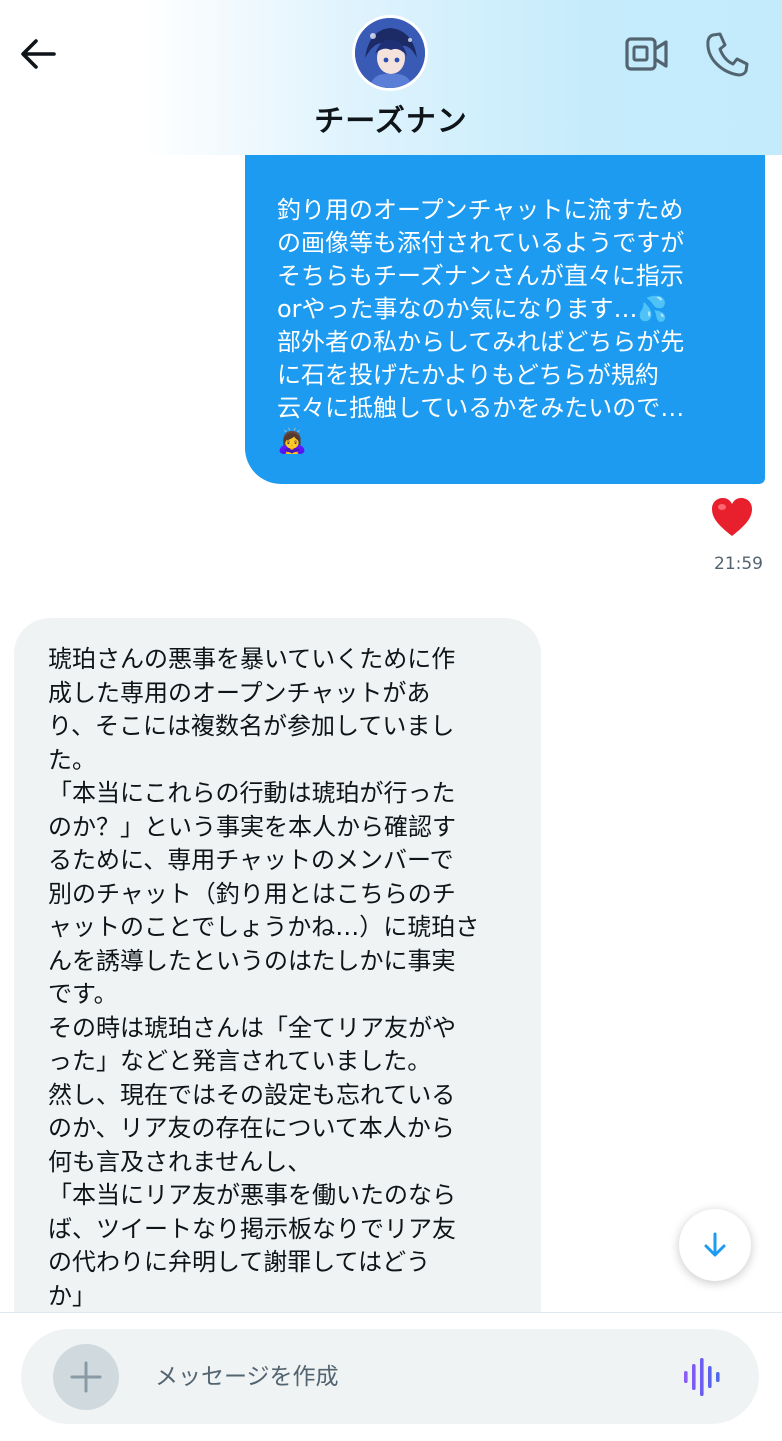 Image resolution: width=782 pixels, height=1441 pixels. I want to click on message-line: 釣り用のオープンチャットに流すため, so click(480, 210).